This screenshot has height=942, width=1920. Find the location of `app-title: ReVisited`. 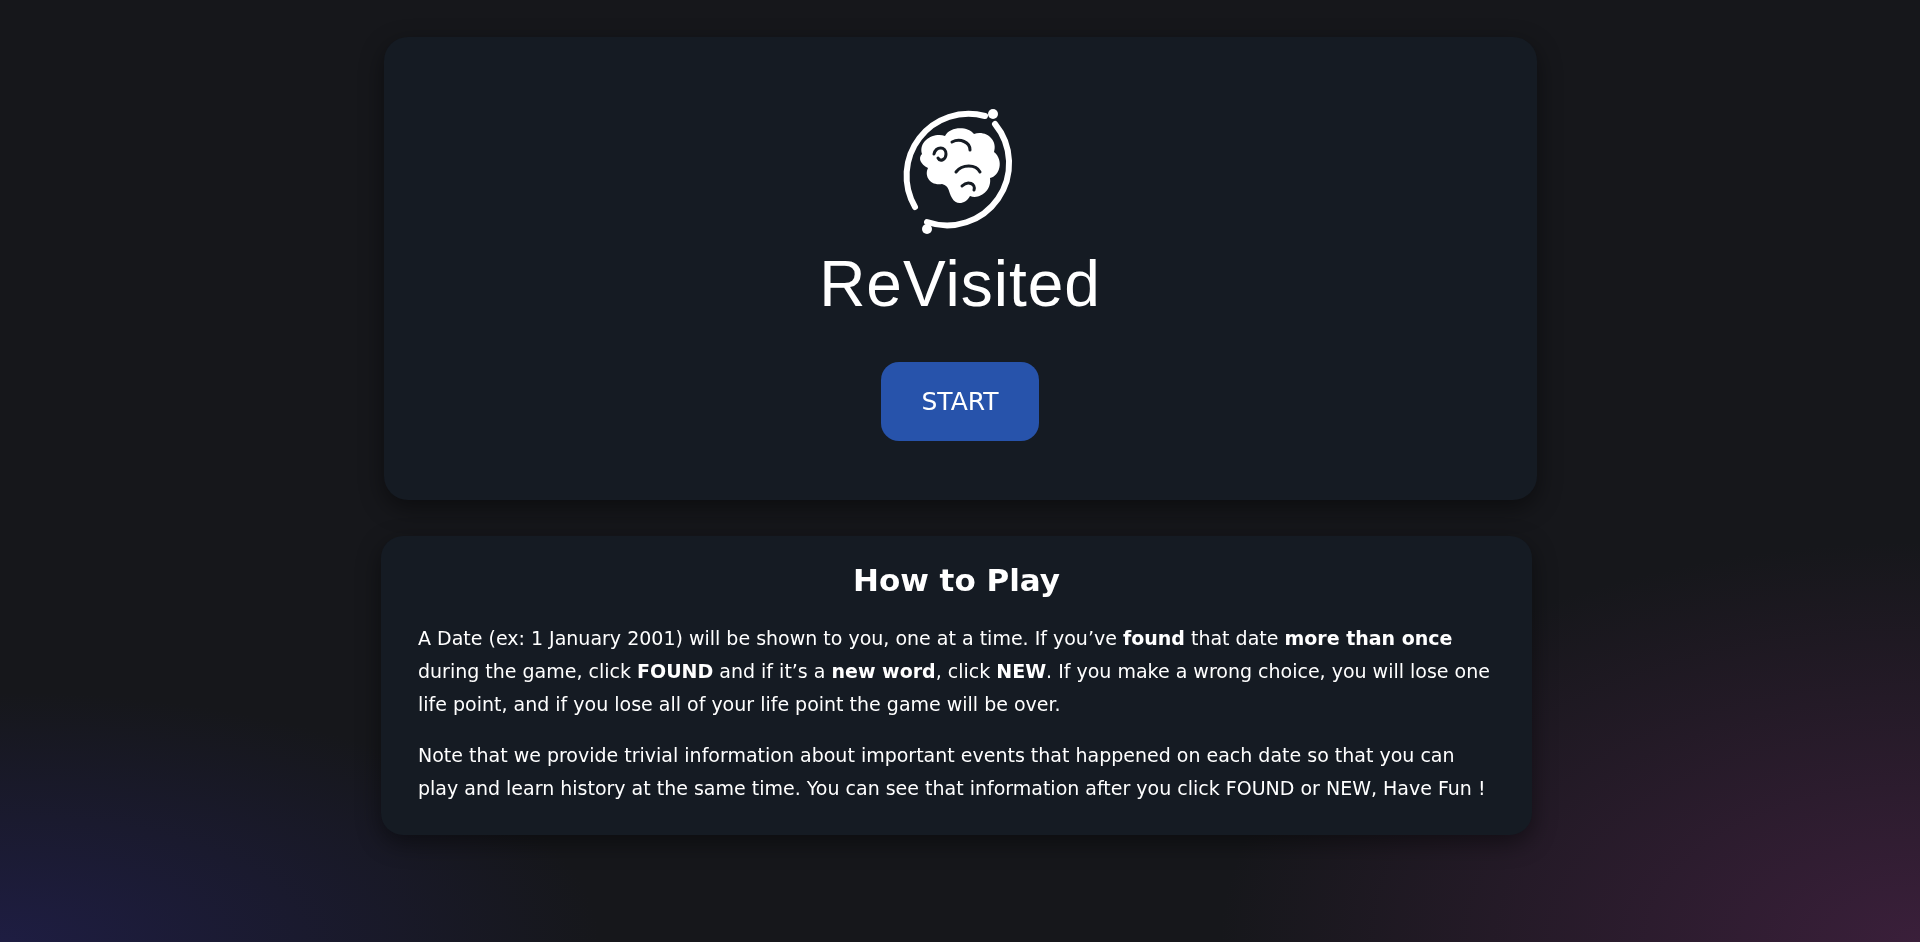

app-title: ReVisited is located at coordinates (960, 284).